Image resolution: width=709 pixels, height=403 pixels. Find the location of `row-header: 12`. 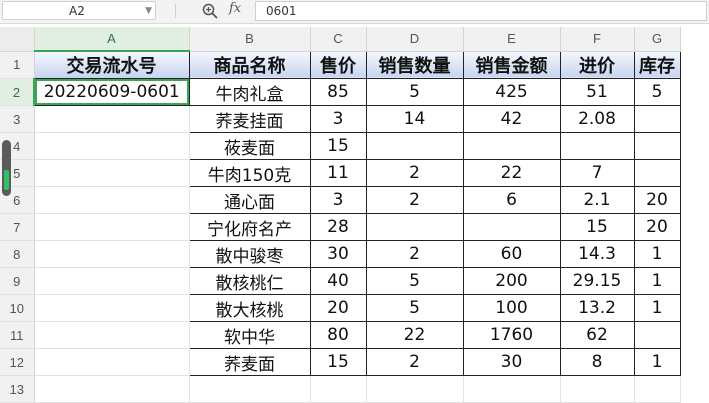

row-header: 12 is located at coordinates (17, 362).